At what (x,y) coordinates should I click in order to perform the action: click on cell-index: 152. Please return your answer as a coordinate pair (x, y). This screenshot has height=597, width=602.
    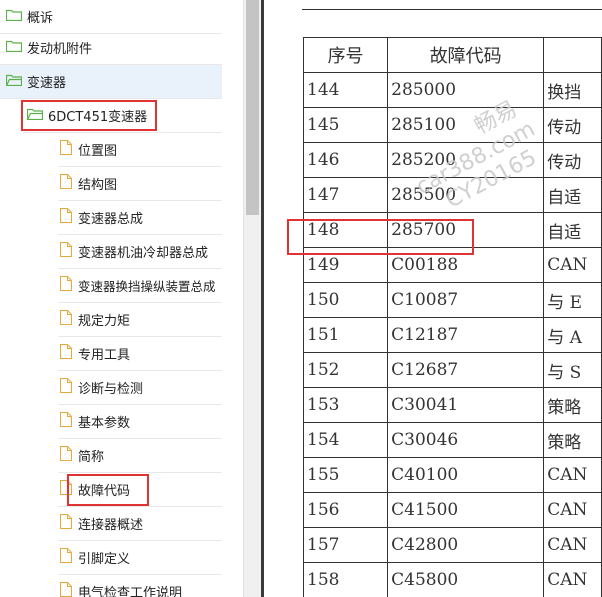
    Looking at the image, I should click on (345, 370).